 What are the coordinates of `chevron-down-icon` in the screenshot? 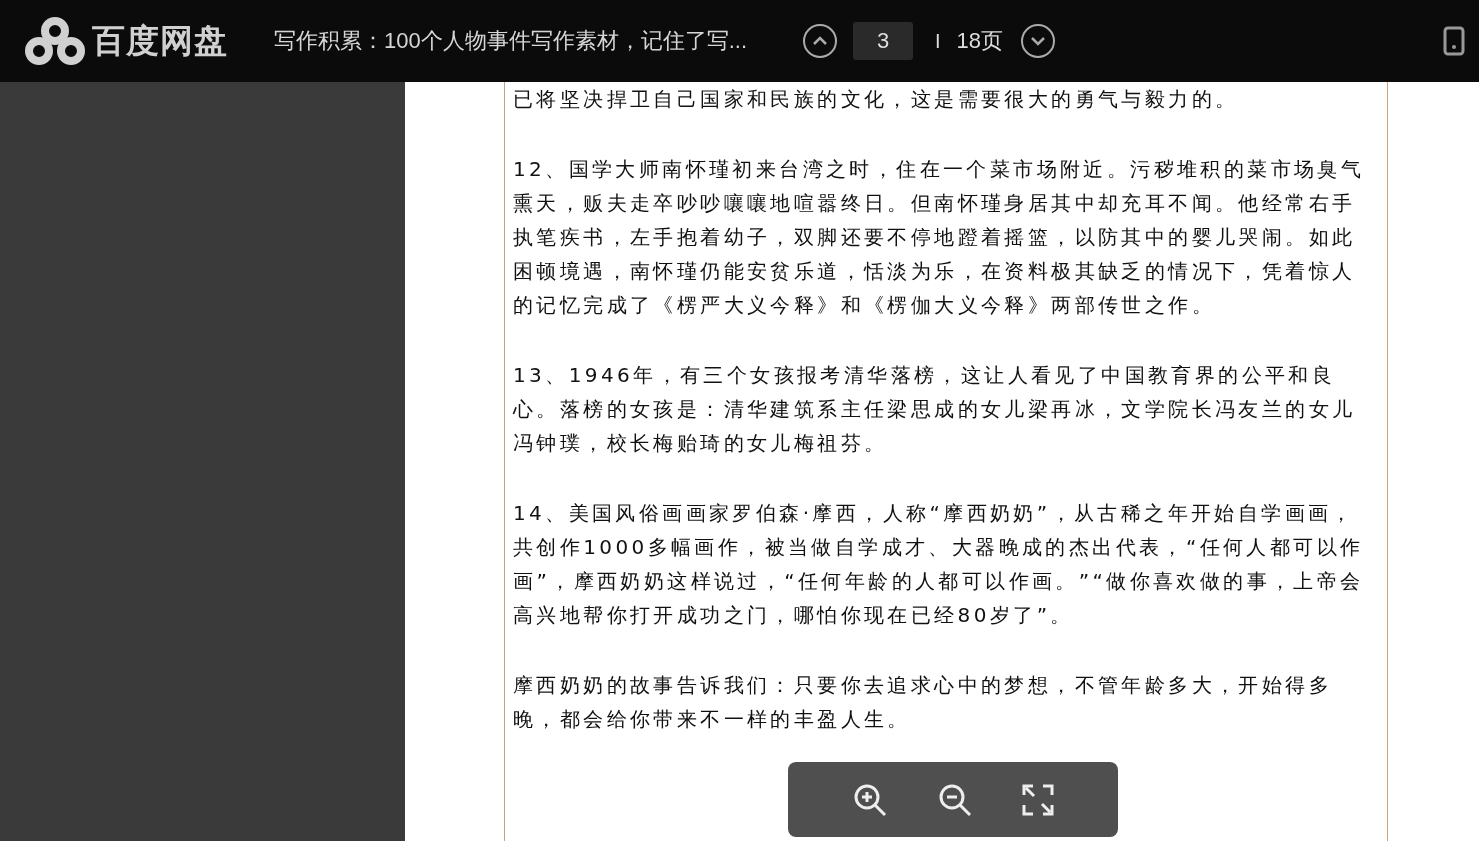 It's located at (1038, 41).